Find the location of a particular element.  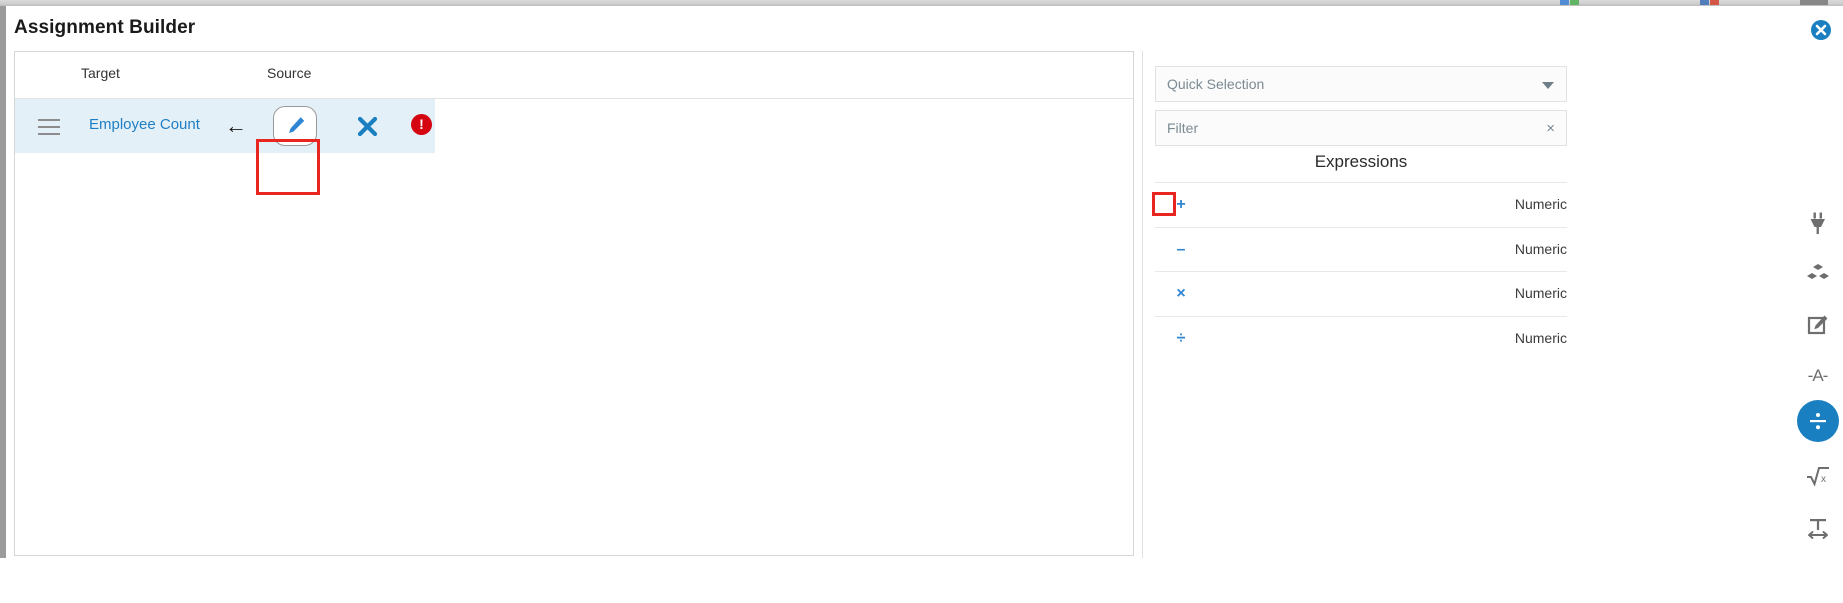

expressions-list: + Numeric – Numeric × Numeric ÷ Numeric is located at coordinates (1361, 271).